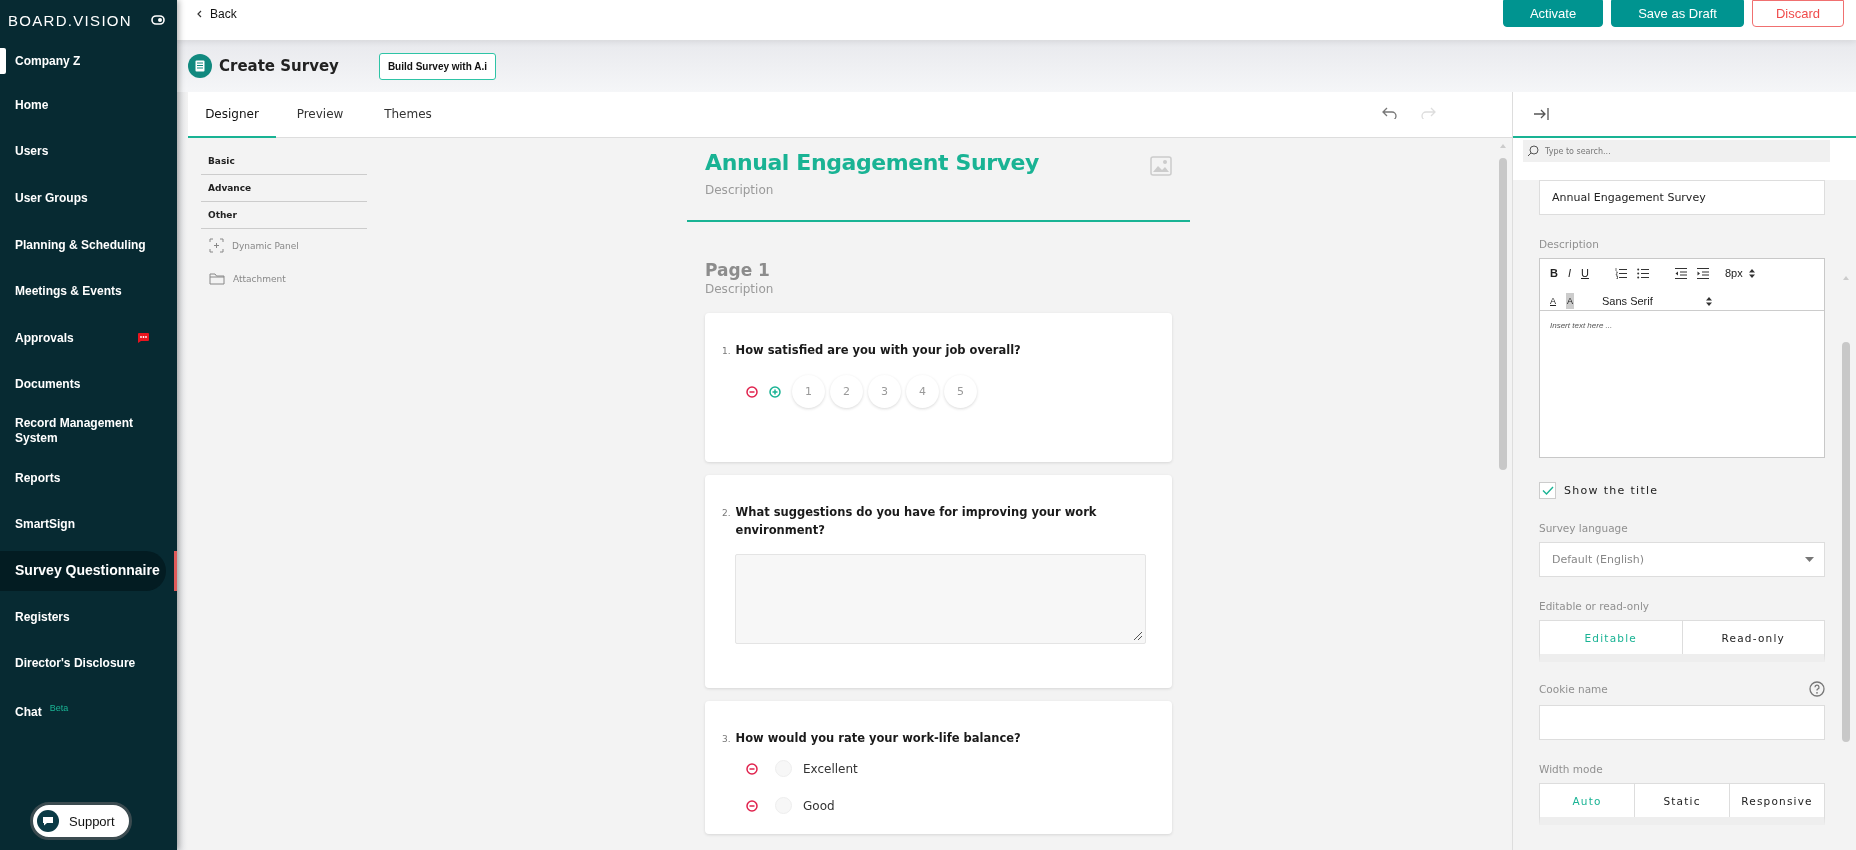 Image resolution: width=1856 pixels, height=850 pixels. I want to click on add-icon, so click(775, 391).